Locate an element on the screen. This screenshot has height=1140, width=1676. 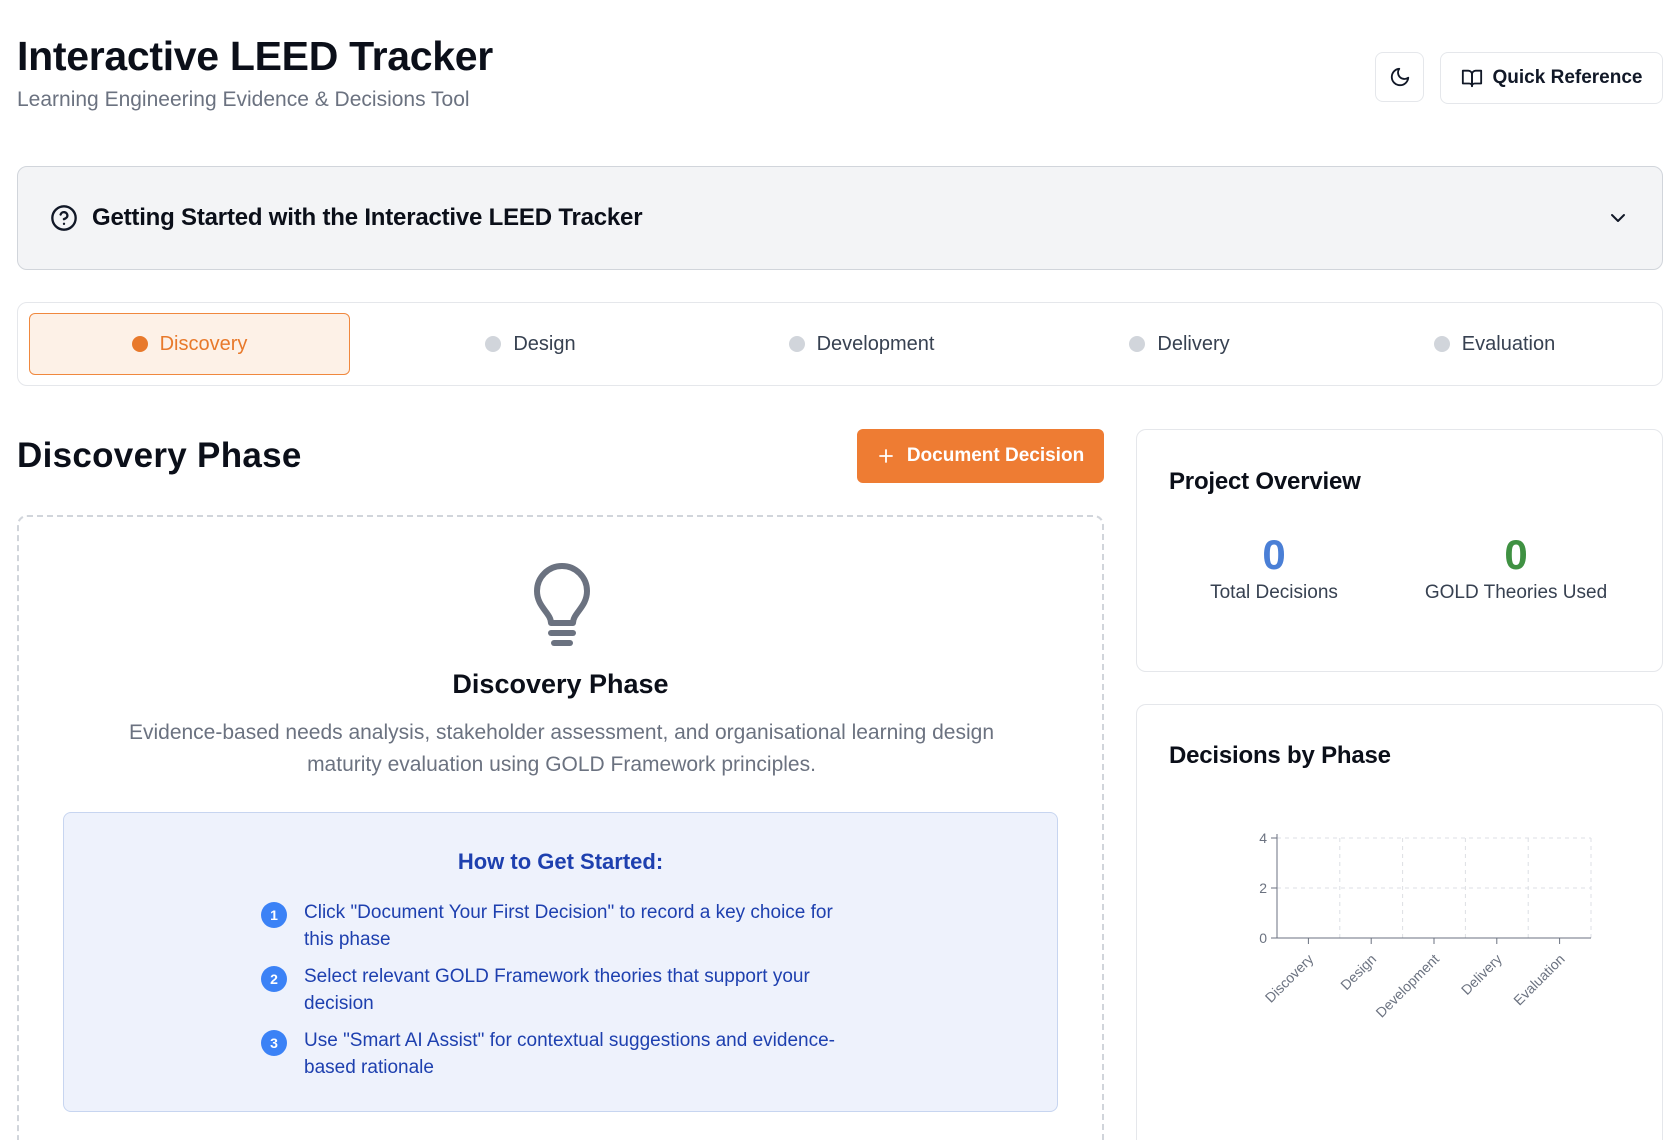
tab-evaluation: Evaluation is located at coordinates (1494, 344).